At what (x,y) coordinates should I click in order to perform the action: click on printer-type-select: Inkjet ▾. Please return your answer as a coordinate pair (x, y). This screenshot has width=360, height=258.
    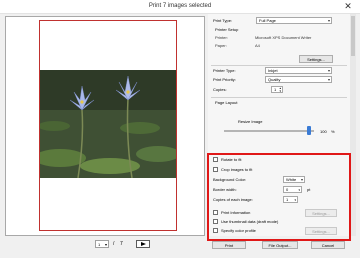
    Looking at the image, I should click on (298, 70).